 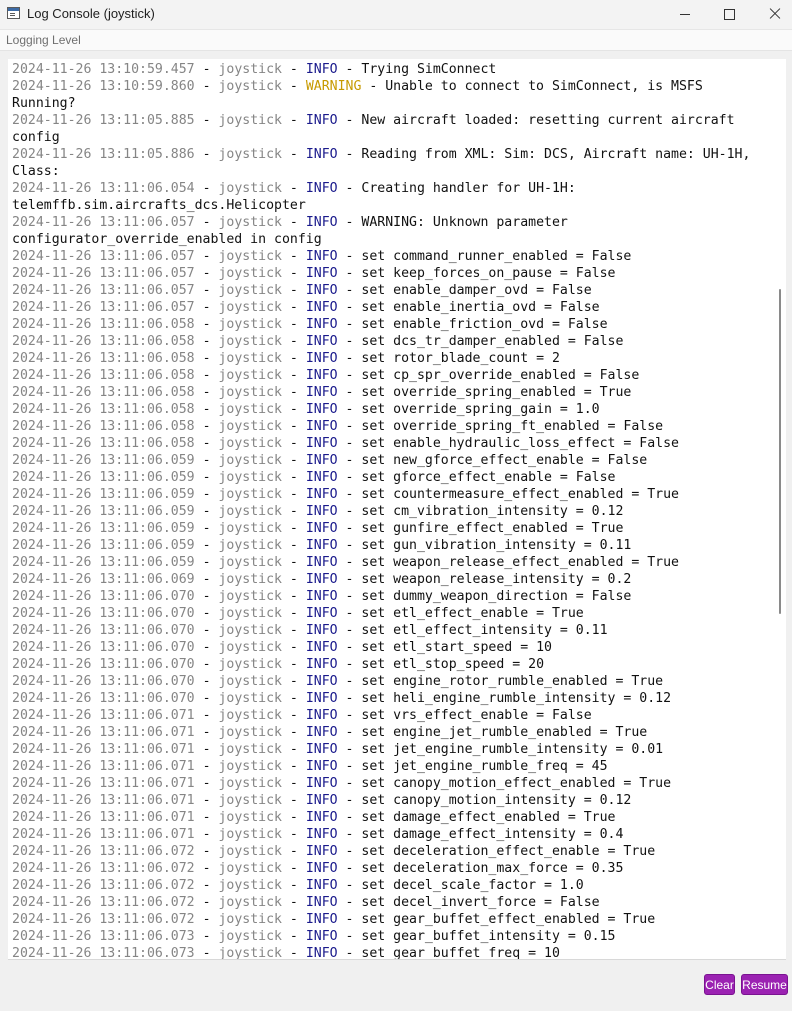 I want to click on log-timestamp: 2024-11-26 13:11:06.057, so click(x=103, y=307).